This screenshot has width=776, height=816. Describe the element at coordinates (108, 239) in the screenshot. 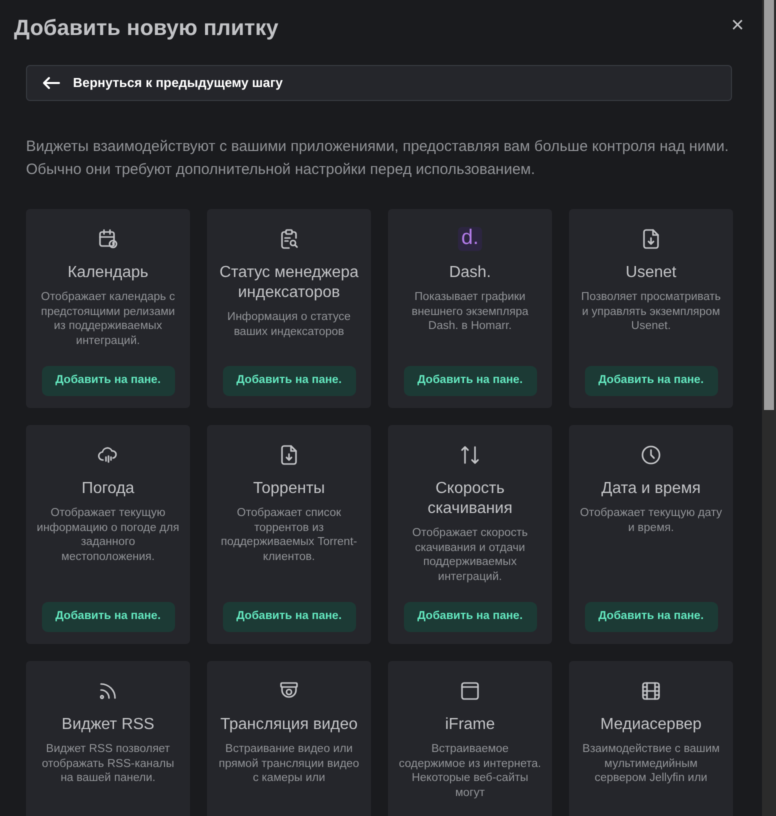

I see `calendar-clock-icon` at that location.